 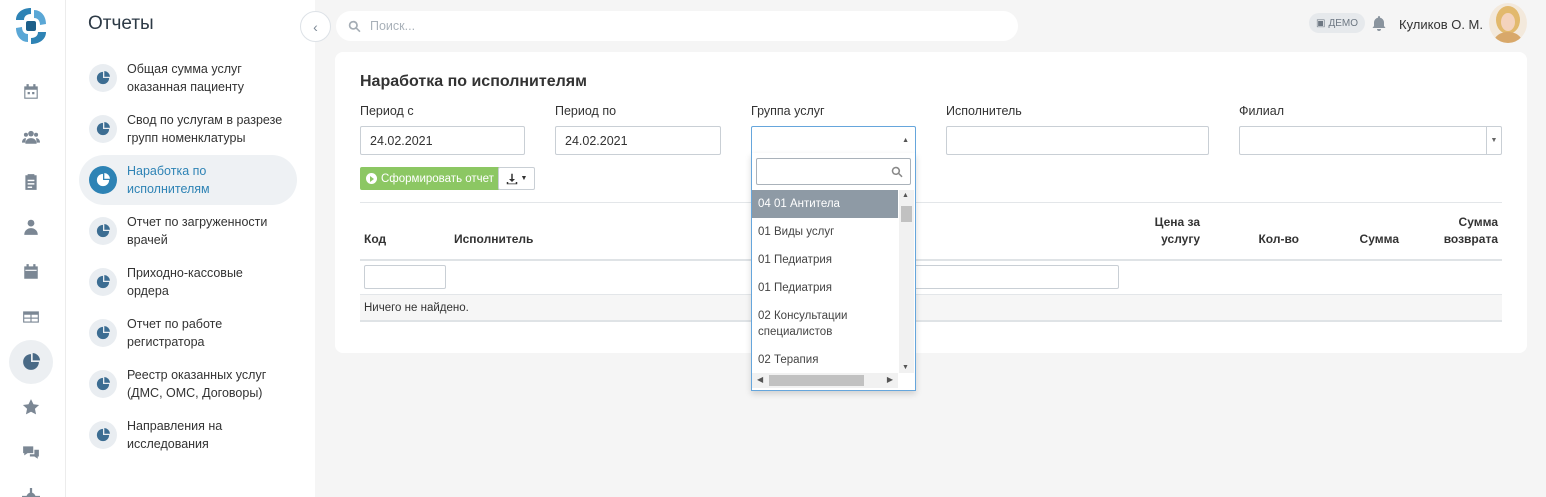 I want to click on period-from-field: 24.02.2021, so click(x=442, y=140).